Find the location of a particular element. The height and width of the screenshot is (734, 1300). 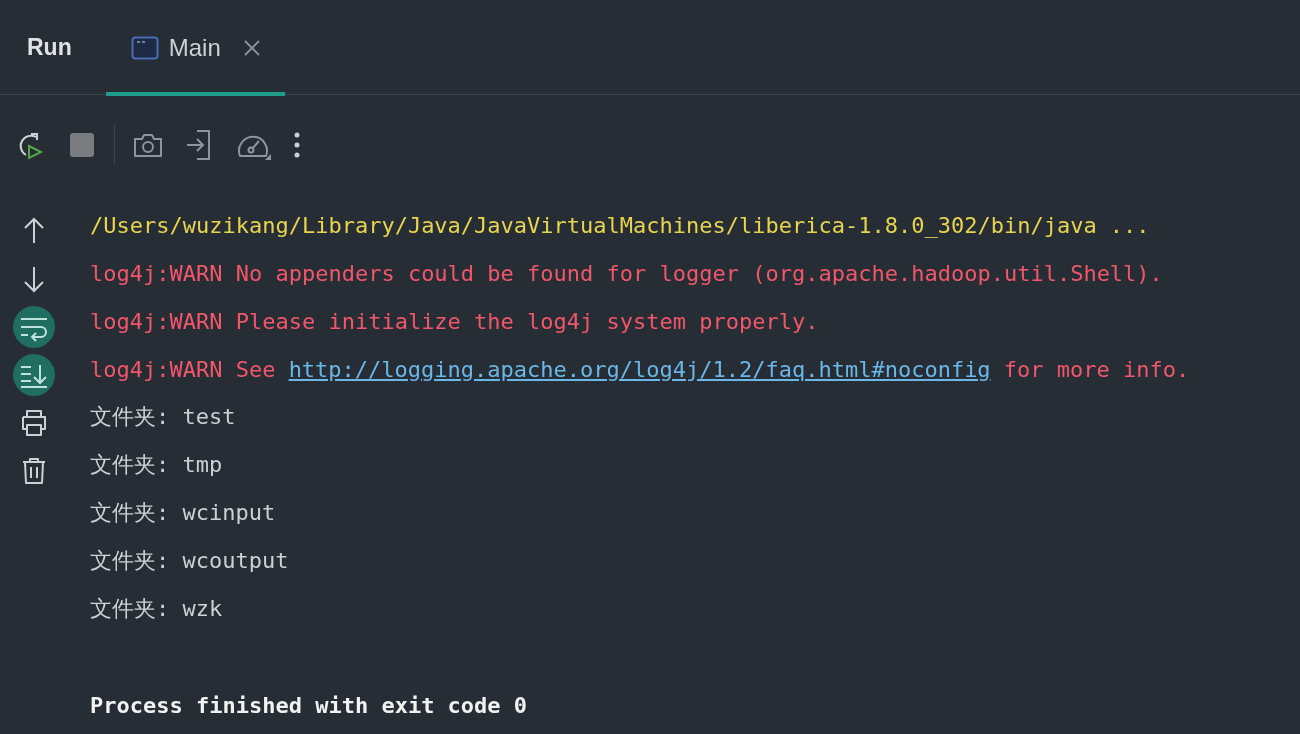

console-link: http://logging.apache.org/log4j/1.2/faq.html#noconfig is located at coordinates (639, 369).